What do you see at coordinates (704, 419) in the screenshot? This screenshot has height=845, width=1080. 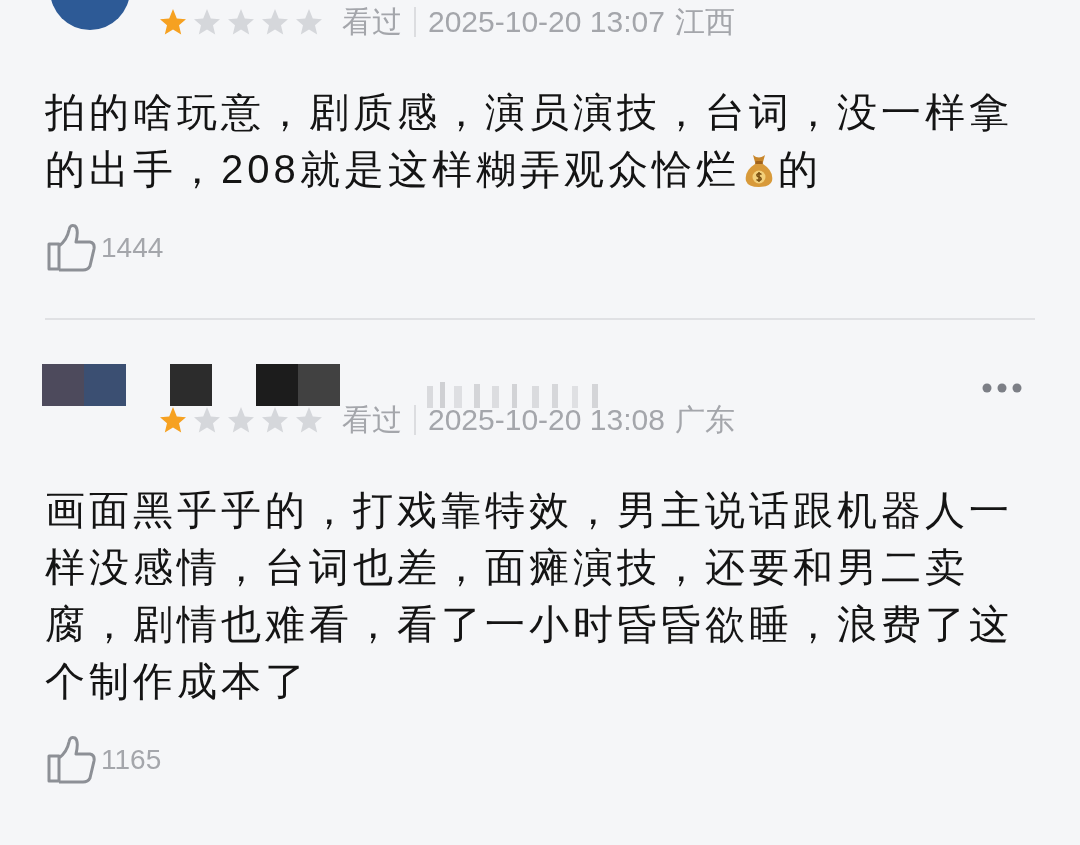 I see `review-region: 广东` at bounding box center [704, 419].